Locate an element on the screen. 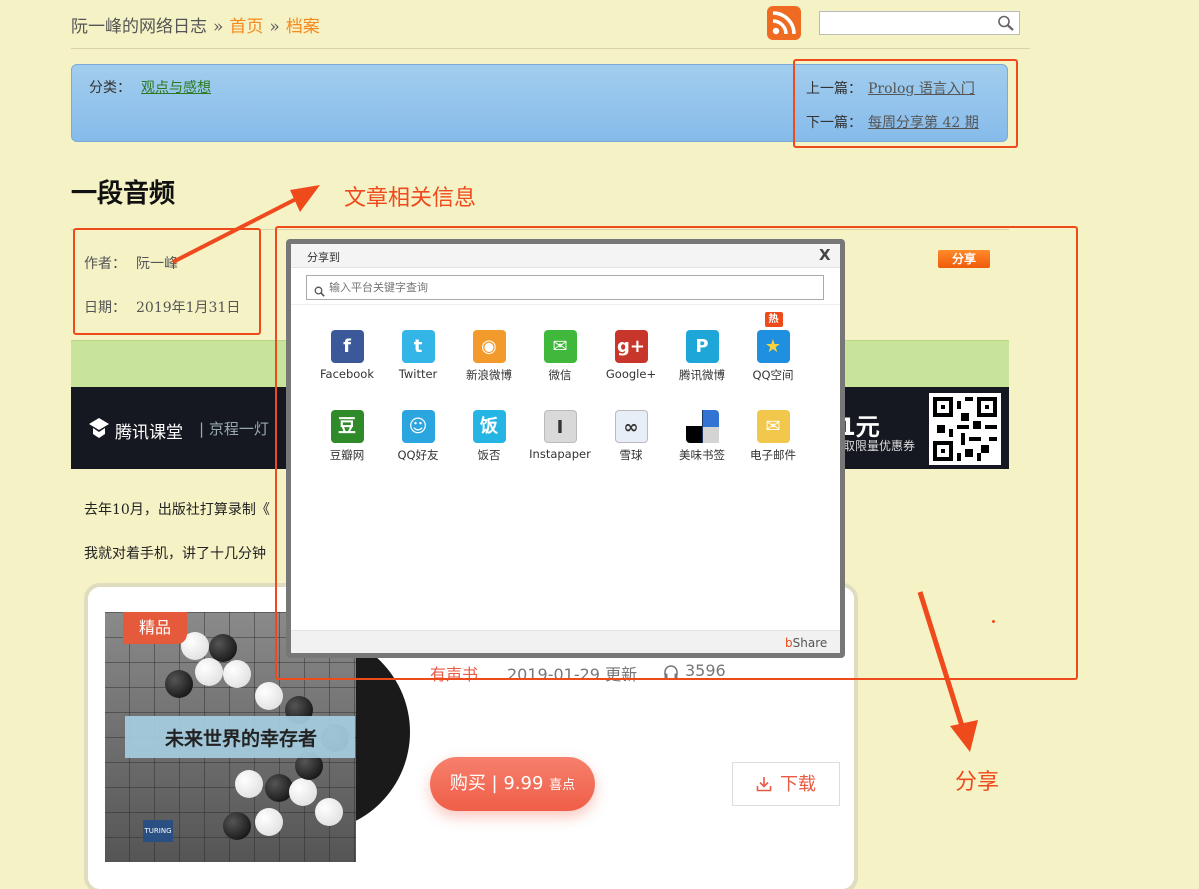 This screenshot has width=1199, height=889. annotation-box-nav is located at coordinates (905, 103).